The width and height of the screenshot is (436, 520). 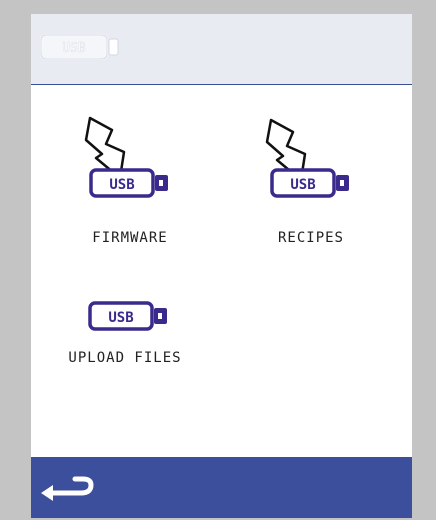 What do you see at coordinates (67, 489) in the screenshot?
I see `back-arrow-icon` at bounding box center [67, 489].